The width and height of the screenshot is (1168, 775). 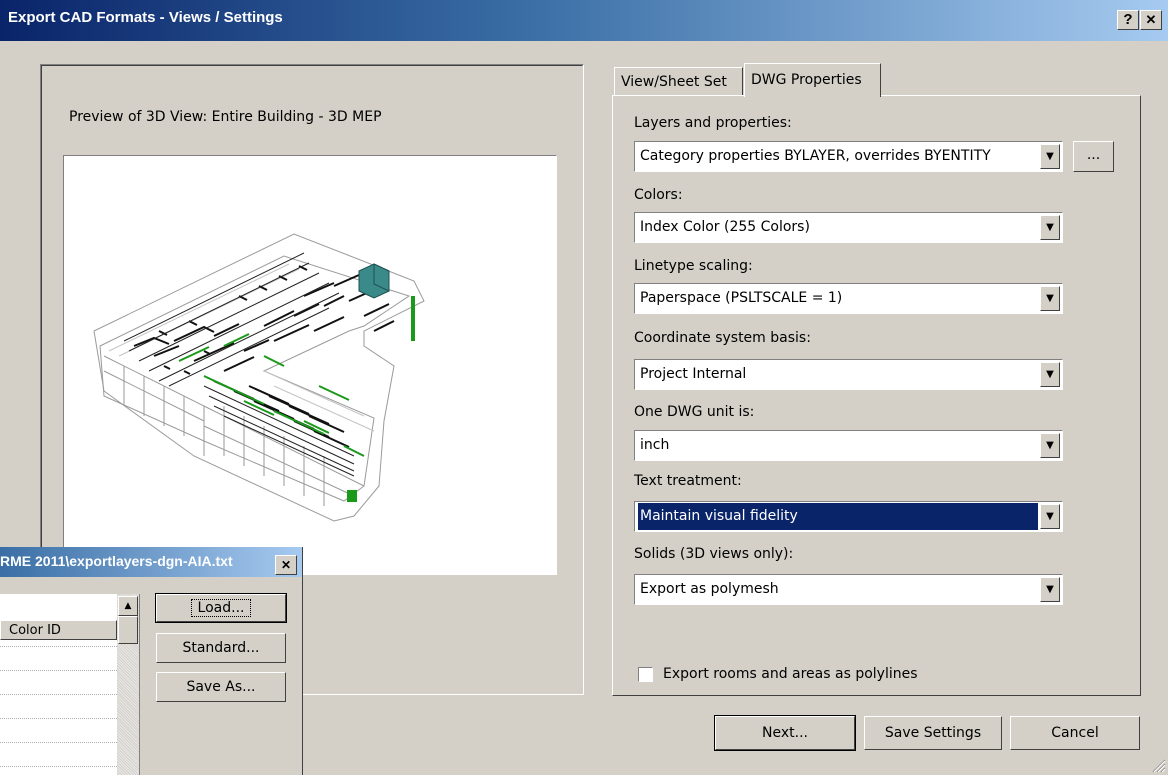 What do you see at coordinates (725, 227) in the screenshot?
I see `colors-value: Index Color (255 Colors)` at bounding box center [725, 227].